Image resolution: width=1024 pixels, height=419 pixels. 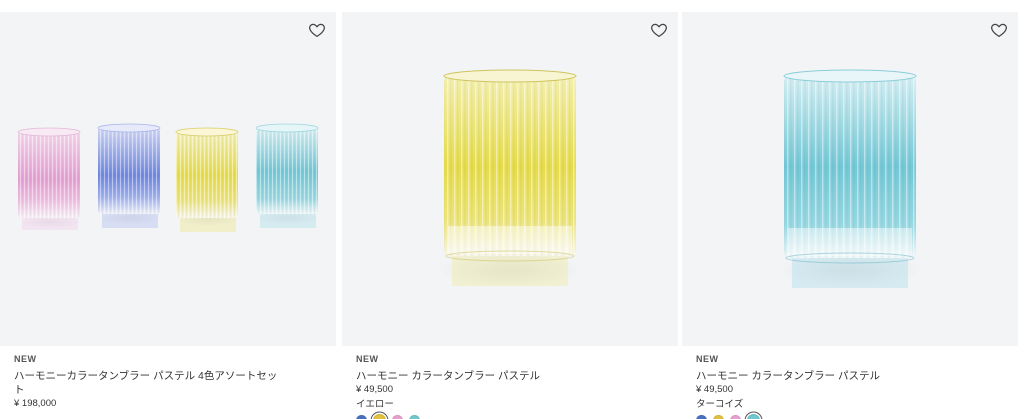 I want to click on product-name: ハーモニーカラータンブラー パステル 4色アソートセット, so click(x=149, y=383).